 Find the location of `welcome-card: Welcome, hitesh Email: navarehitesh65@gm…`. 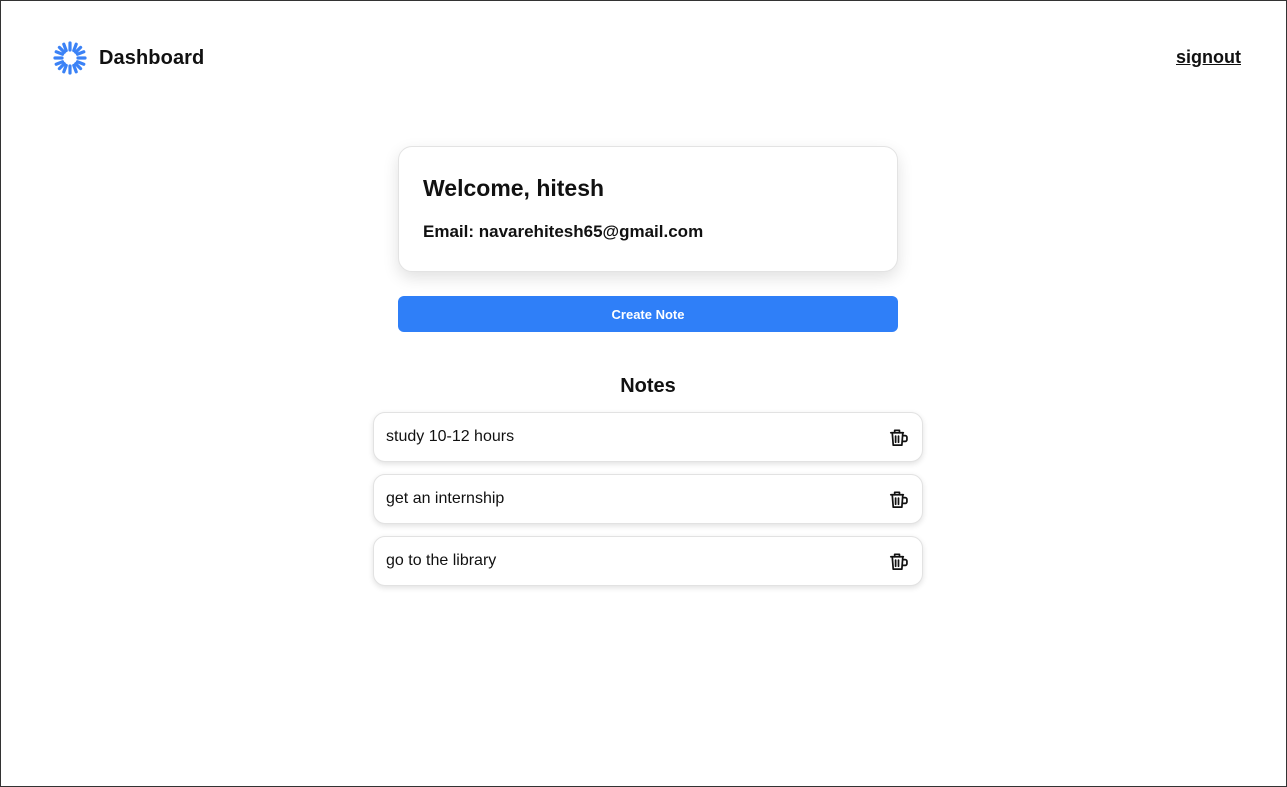

welcome-card: Welcome, hitesh Email: navarehitesh65@gm… is located at coordinates (648, 209).